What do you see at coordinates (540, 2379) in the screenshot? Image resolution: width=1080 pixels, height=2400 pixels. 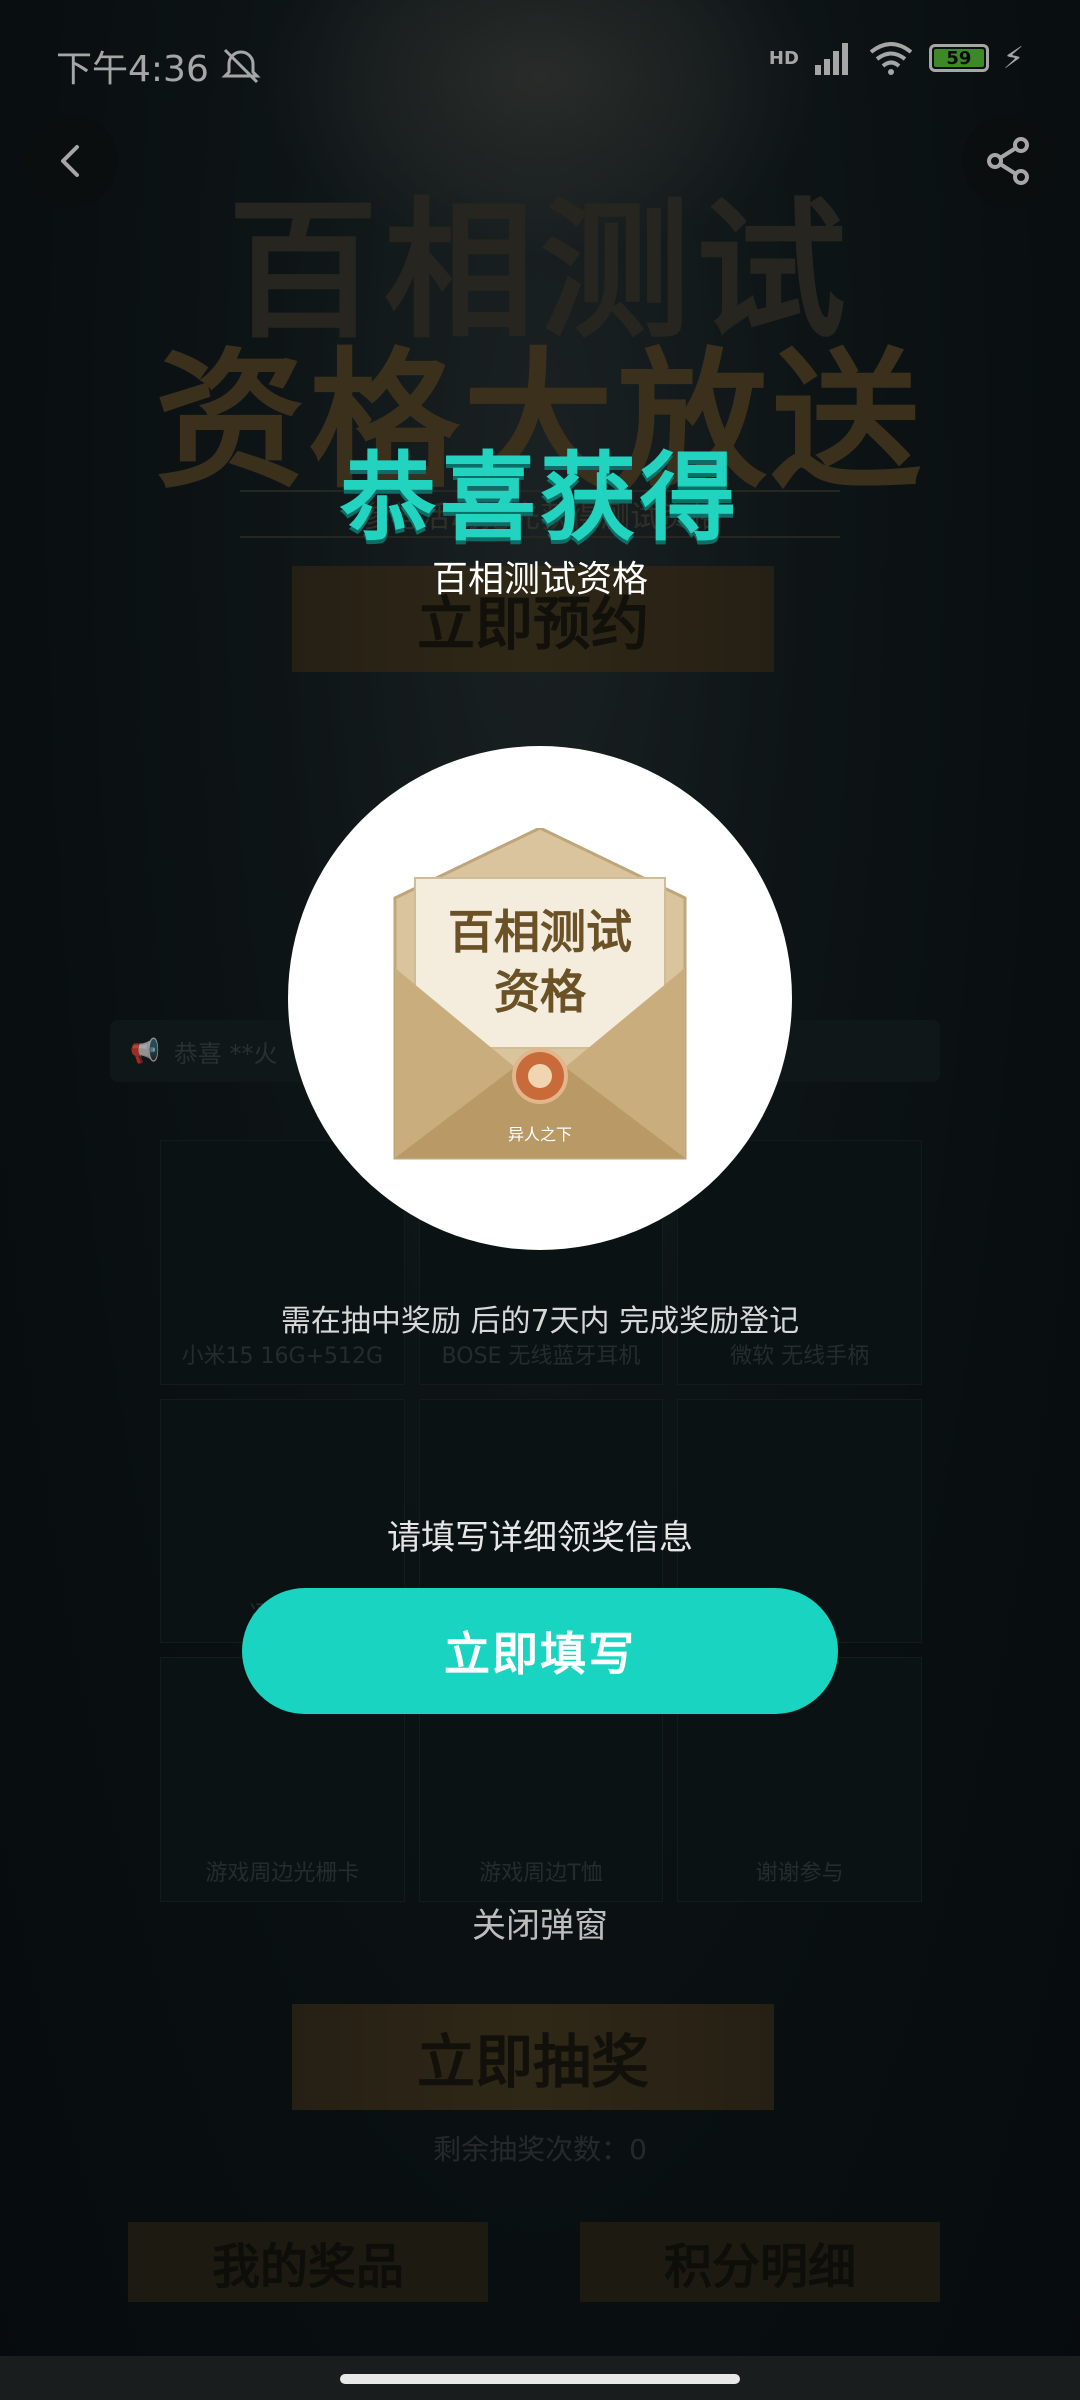 I see `home-indicator` at bounding box center [540, 2379].